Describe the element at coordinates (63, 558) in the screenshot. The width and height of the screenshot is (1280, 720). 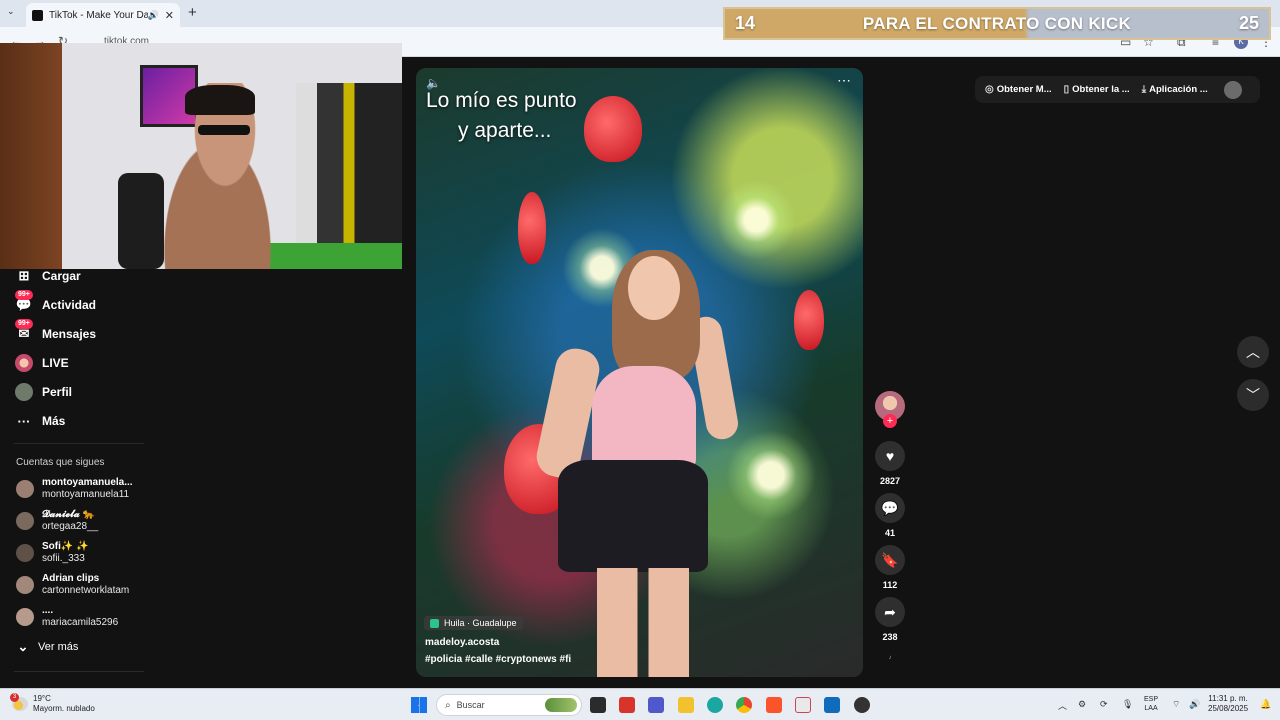
I see `account-handle: sofii._333` at that location.